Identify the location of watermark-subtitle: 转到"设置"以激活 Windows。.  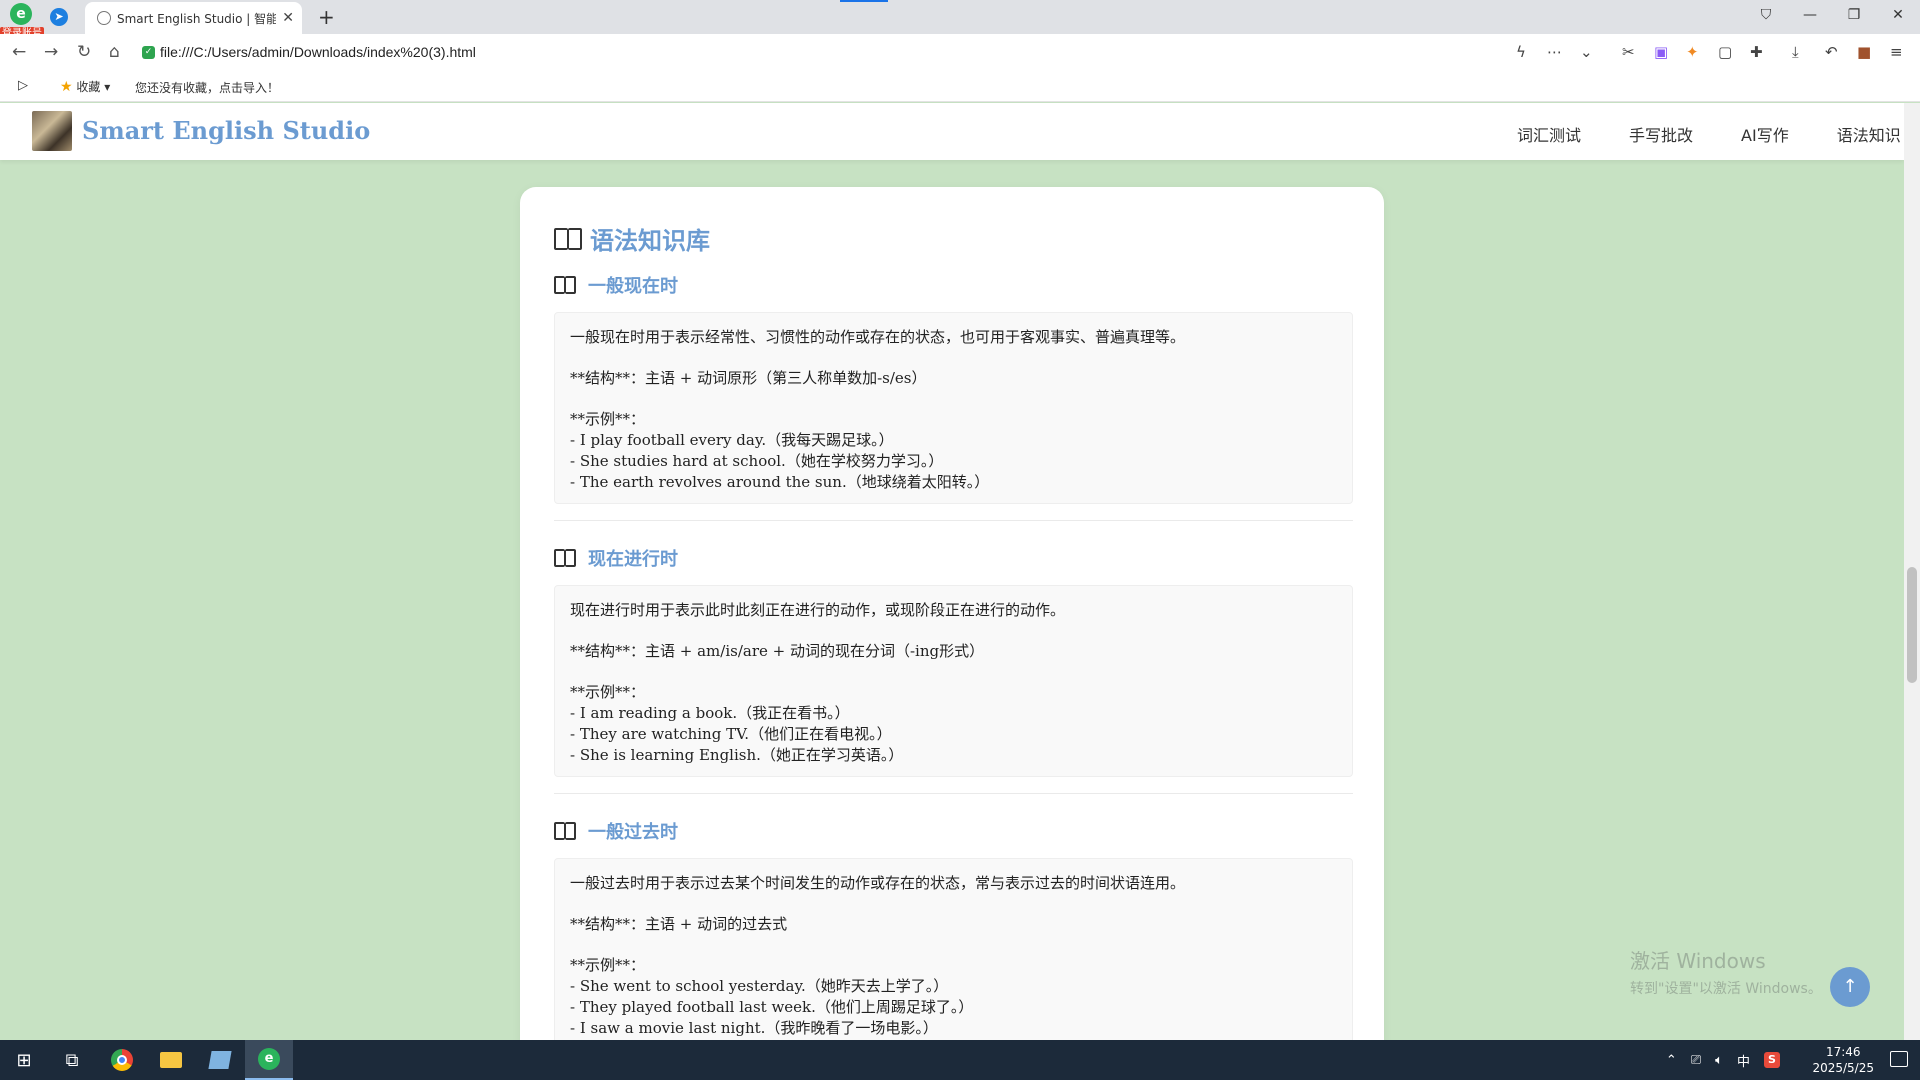
(1726, 989).